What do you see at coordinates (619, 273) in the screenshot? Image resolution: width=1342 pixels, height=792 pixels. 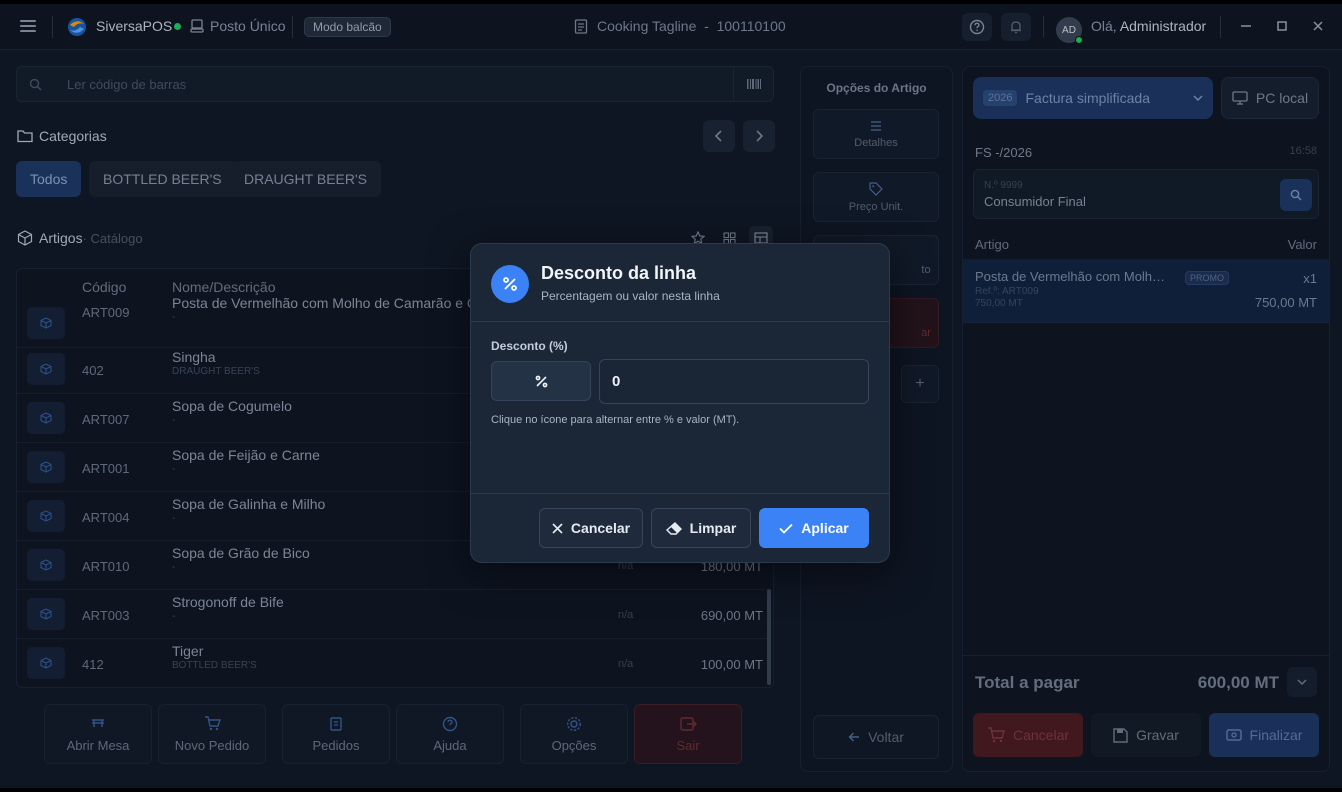 I see `dialog-title: Desconto da linha` at bounding box center [619, 273].